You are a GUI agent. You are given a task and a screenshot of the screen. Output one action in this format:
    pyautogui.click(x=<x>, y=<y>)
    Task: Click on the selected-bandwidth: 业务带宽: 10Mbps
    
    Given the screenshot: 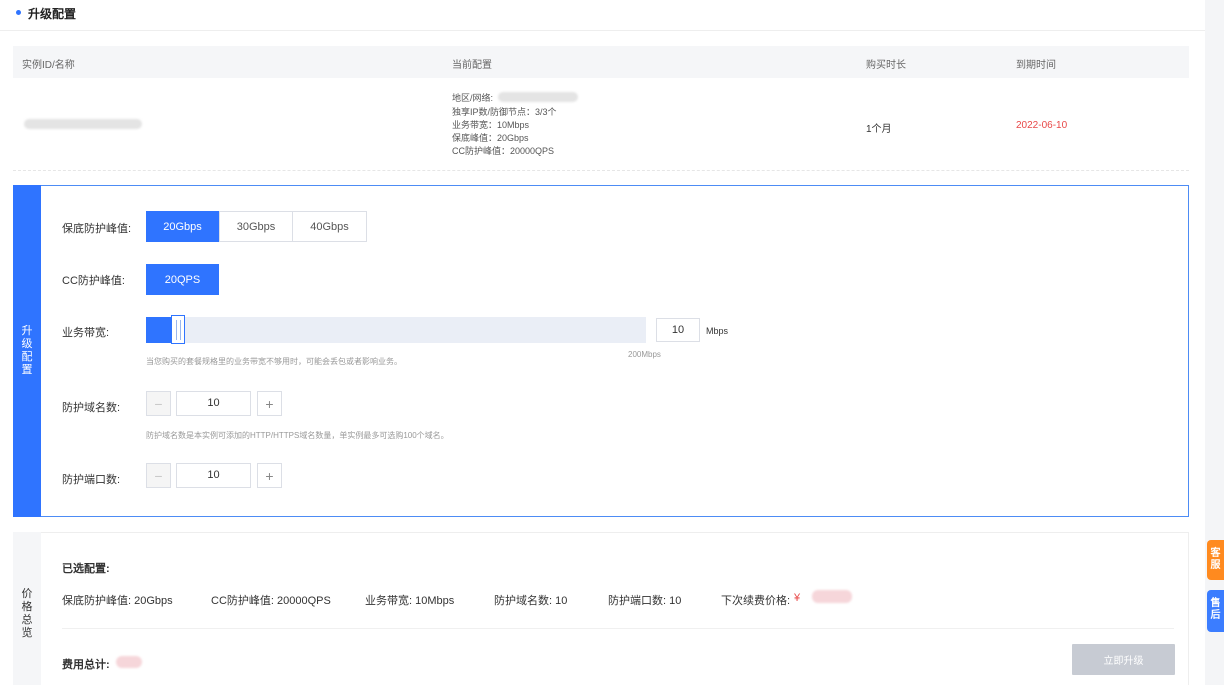 What is the action you would take?
    pyautogui.click(x=410, y=601)
    